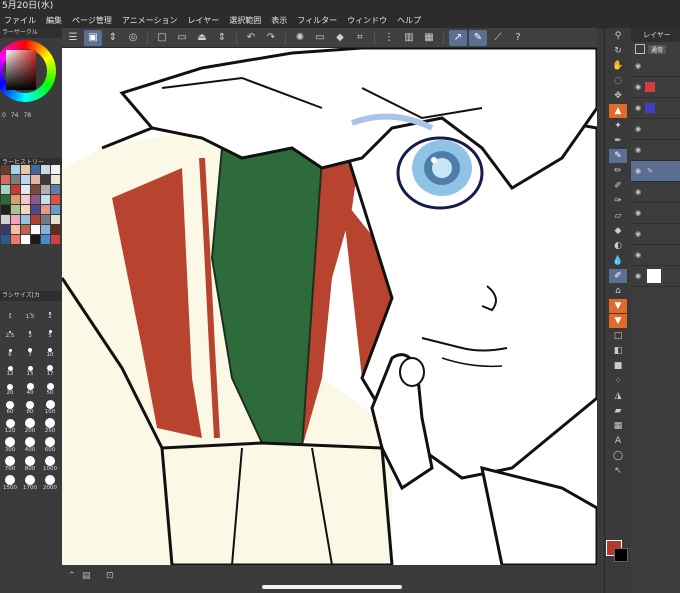  What do you see at coordinates (618, 411) in the screenshot?
I see `pink-icon: ▰` at bounding box center [618, 411].